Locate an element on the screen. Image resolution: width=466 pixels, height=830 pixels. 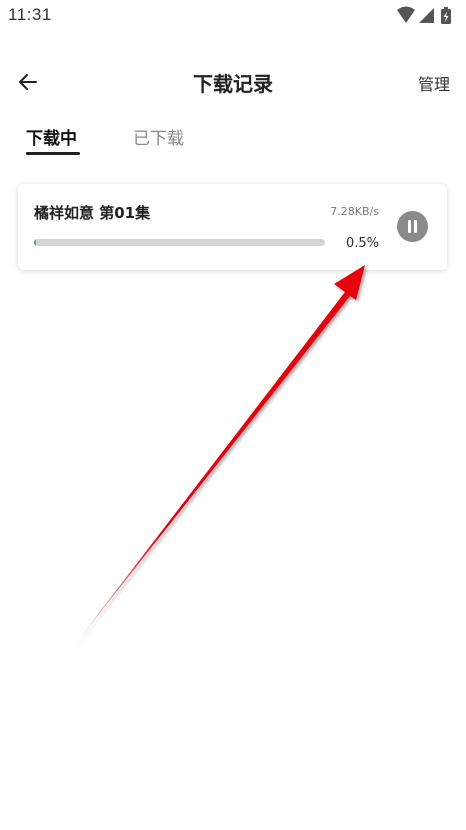
battery-icon is located at coordinates (446, 15).